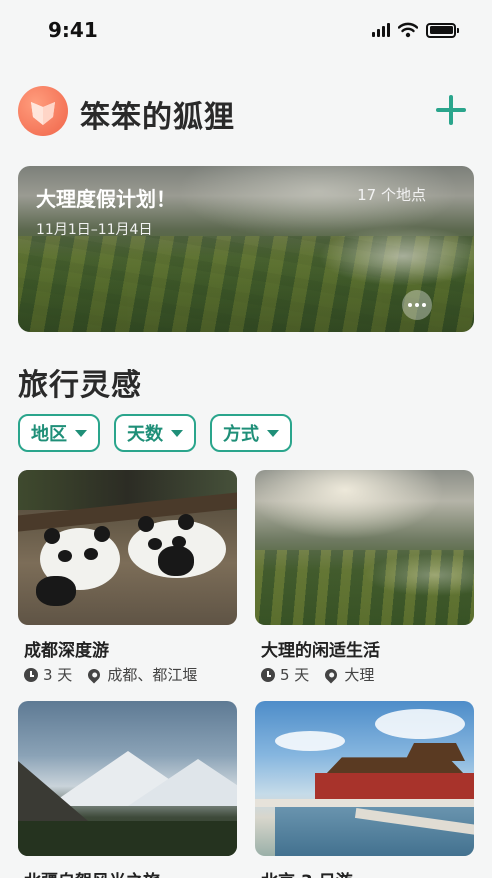  Describe the element at coordinates (66, 651) in the screenshot. I see `trip-title: 成都深度游` at that location.